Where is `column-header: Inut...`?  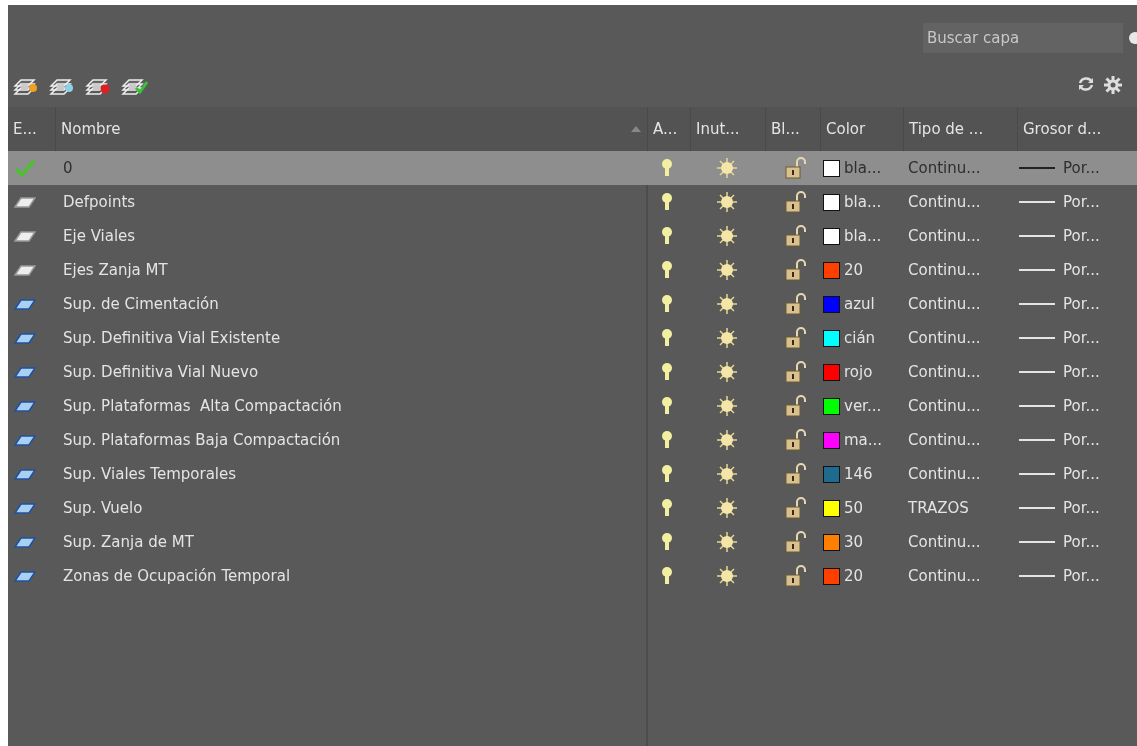 column-header: Inut... is located at coordinates (718, 129).